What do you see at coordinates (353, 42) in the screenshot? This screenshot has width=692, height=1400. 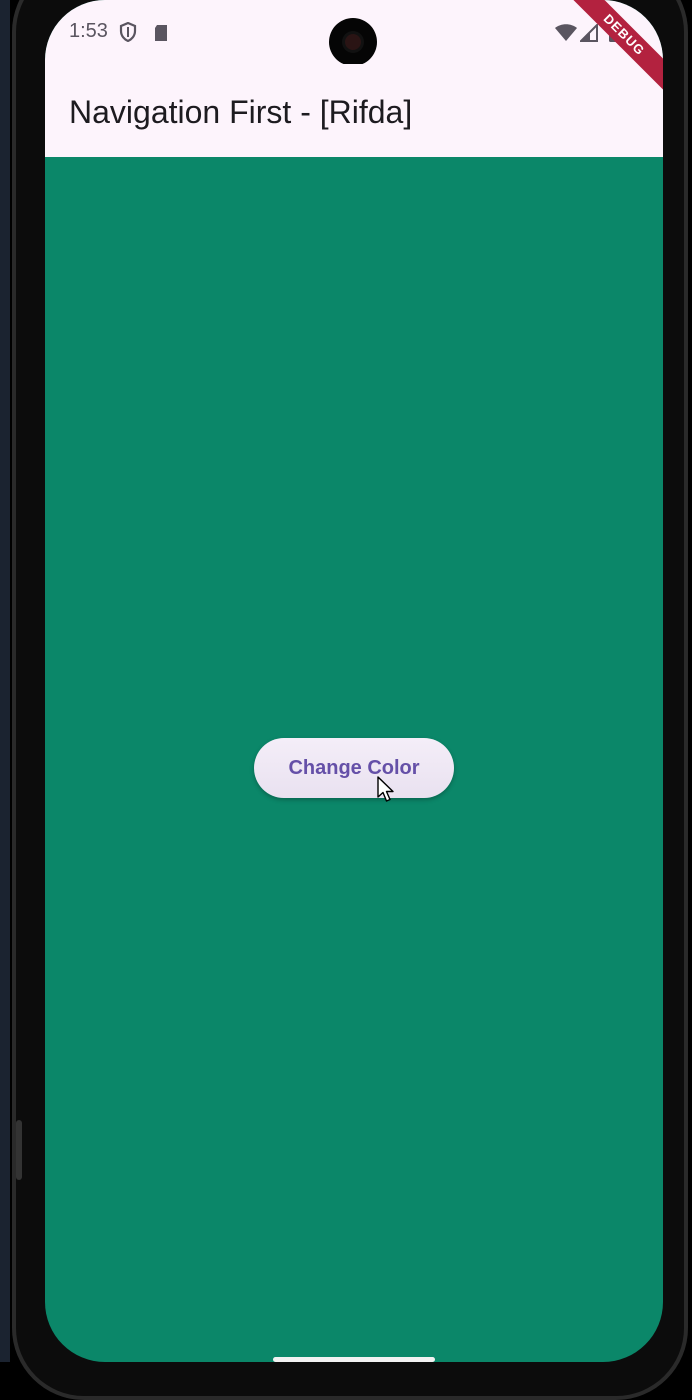 I see `front-camera` at bounding box center [353, 42].